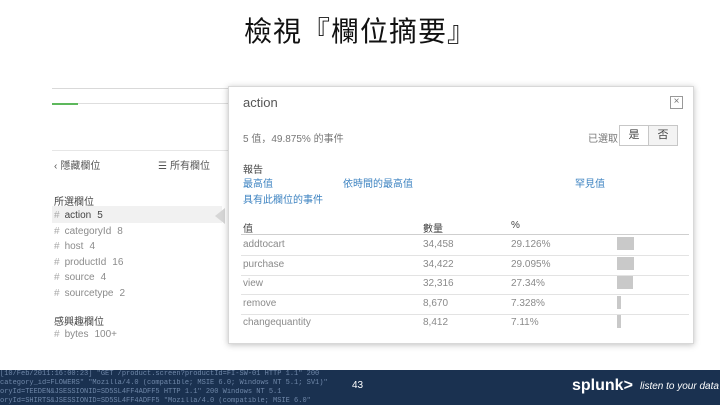 Image resolution: width=720 pixels, height=405 pixels. I want to click on selected-toggle: 是 否, so click(648, 135).